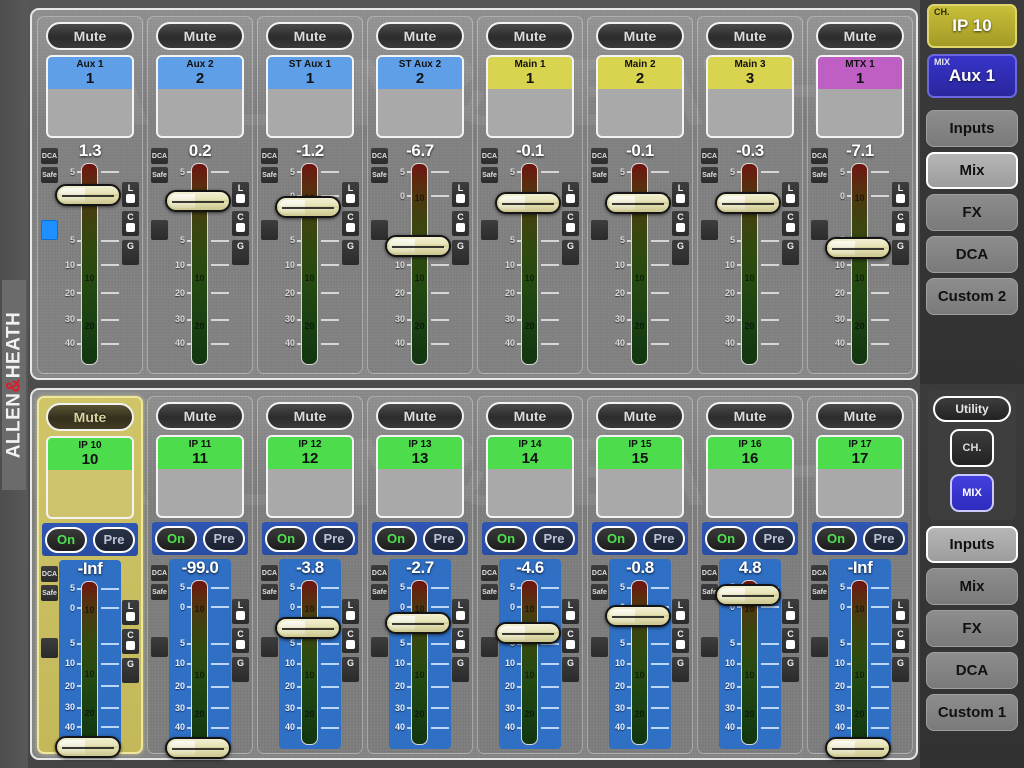 The height and width of the screenshot is (768, 1024). I want to click on channel-name-display: IP 10 10, so click(90, 477).